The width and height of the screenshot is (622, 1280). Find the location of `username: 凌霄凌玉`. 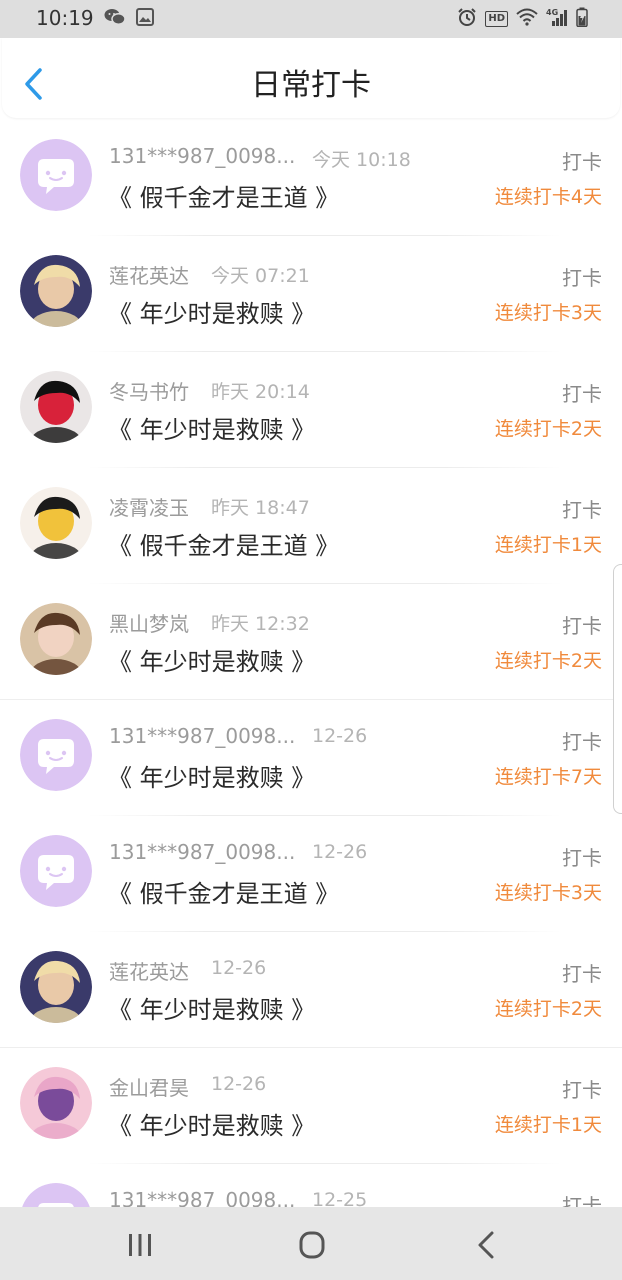

username: 凌霄凌玉 is located at coordinates (149, 508).